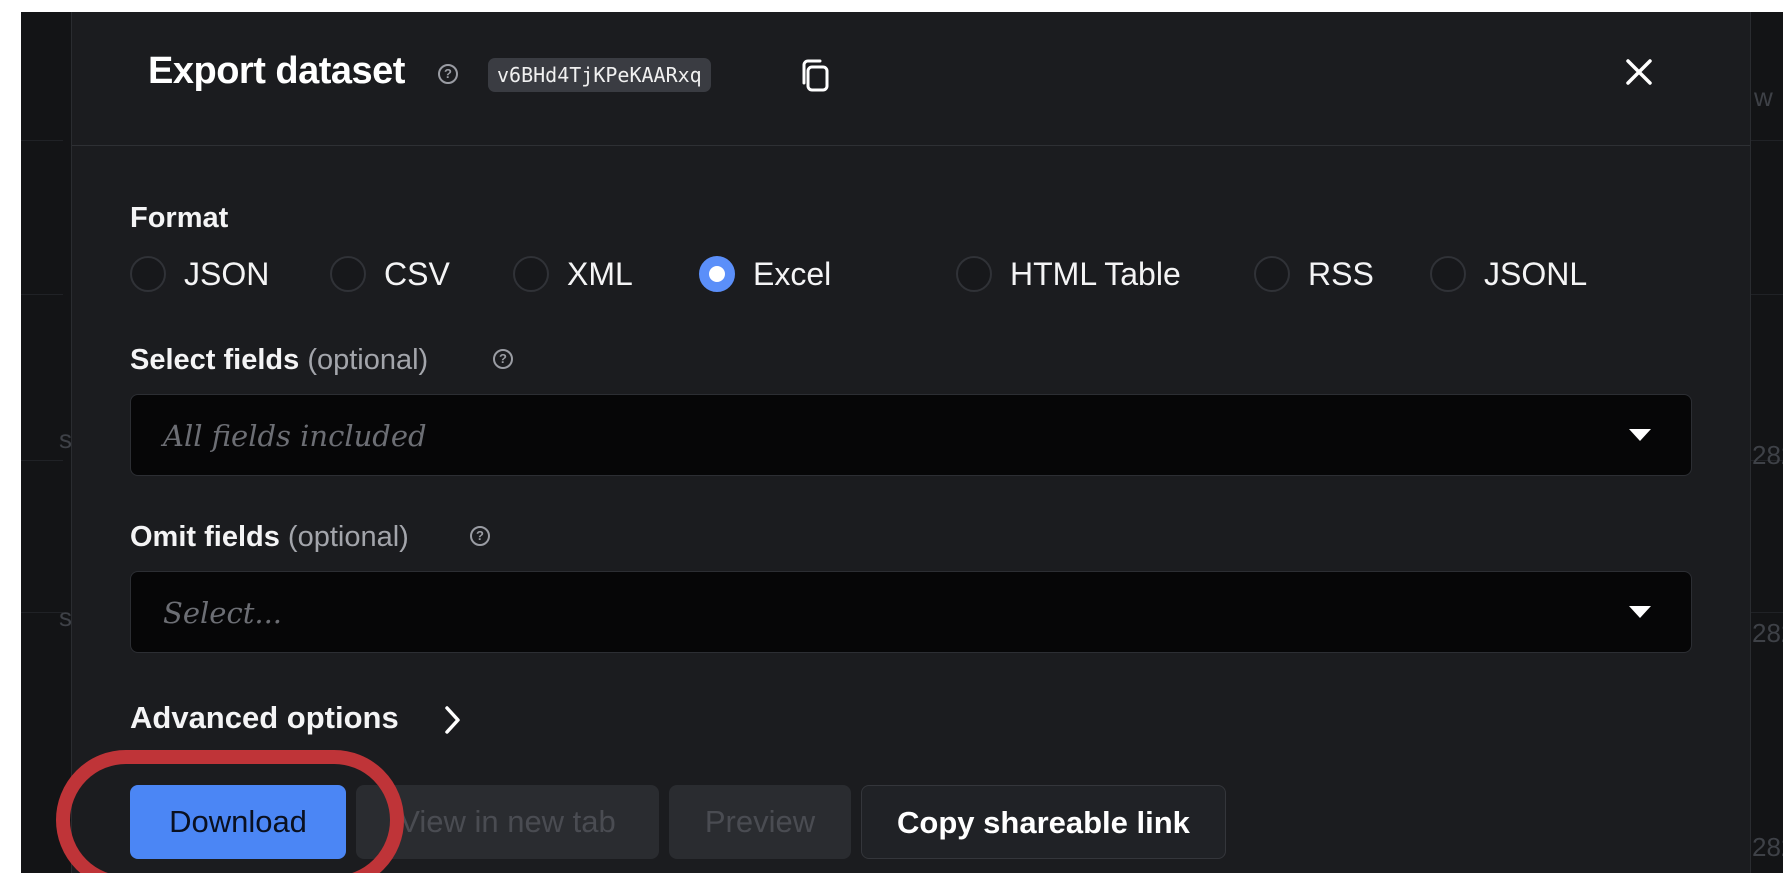  What do you see at coordinates (1095, 274) in the screenshot?
I see `format-option-label: HTML Table` at bounding box center [1095, 274].